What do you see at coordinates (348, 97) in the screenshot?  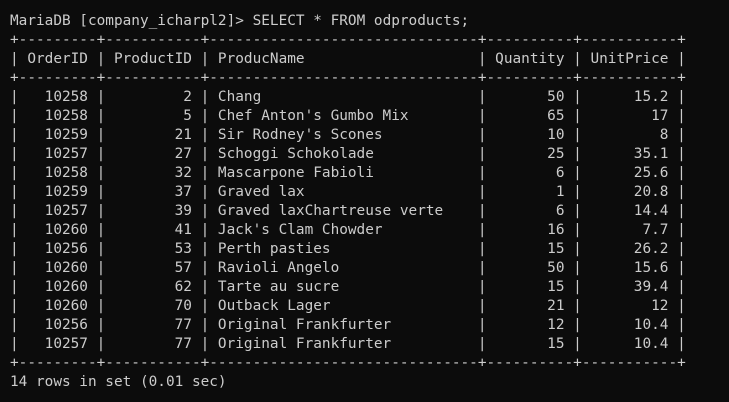 I see `table-row: | 10258 | 2 | Chang | 50 | 15.2 |` at bounding box center [348, 97].